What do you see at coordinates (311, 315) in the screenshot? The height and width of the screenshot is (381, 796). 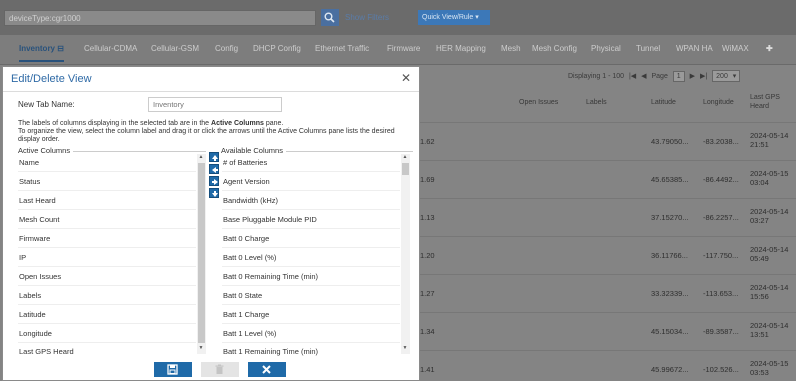 I see `available-column-item: Batt 1 Charge` at bounding box center [311, 315].